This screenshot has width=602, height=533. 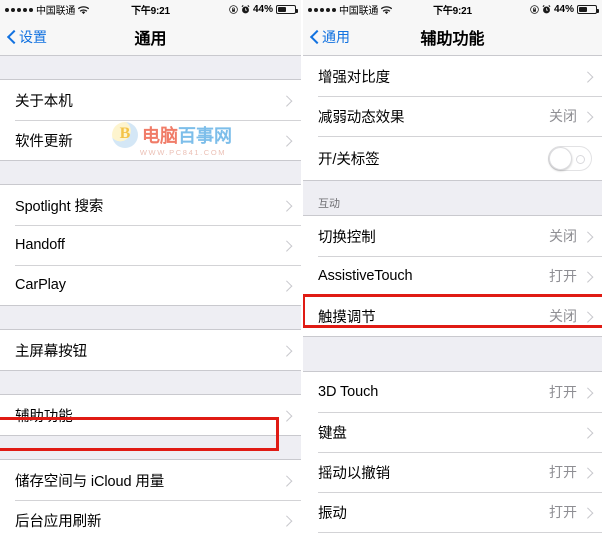 I want to click on back-button-general: 通用, so click(x=326, y=37).